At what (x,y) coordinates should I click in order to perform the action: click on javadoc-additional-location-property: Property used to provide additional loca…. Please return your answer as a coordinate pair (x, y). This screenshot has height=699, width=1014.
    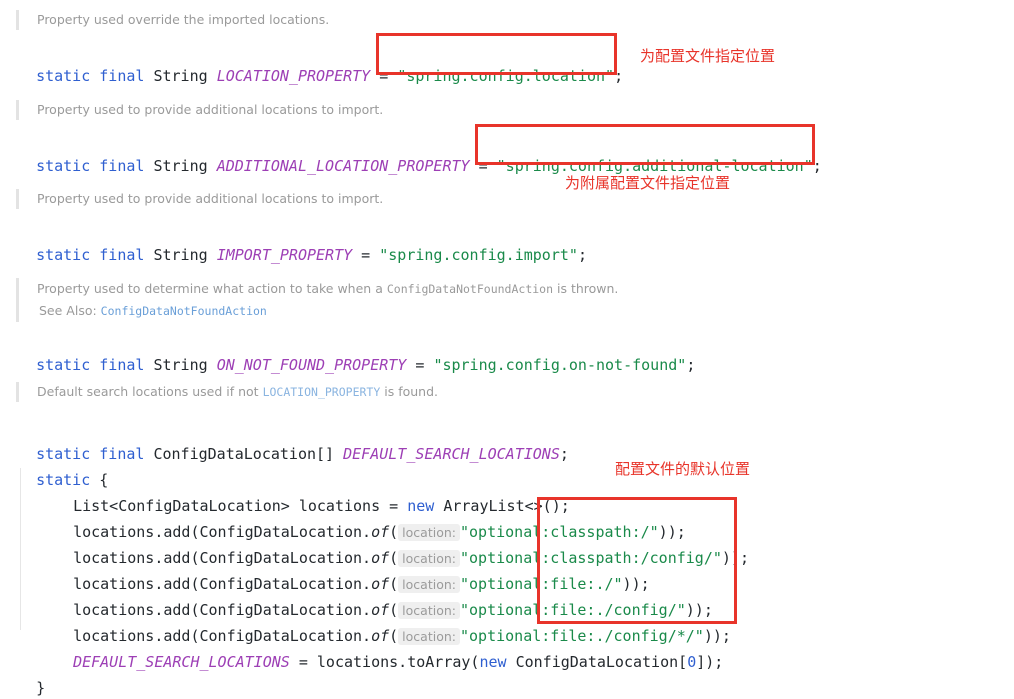
    Looking at the image, I should click on (199, 110).